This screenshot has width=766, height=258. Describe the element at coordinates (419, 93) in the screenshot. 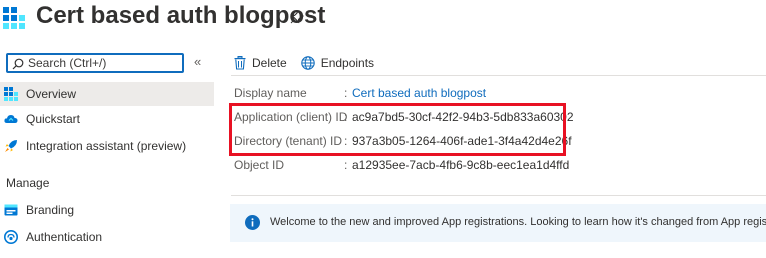

I see `display-name-link: Cert based auth blogpost` at that location.